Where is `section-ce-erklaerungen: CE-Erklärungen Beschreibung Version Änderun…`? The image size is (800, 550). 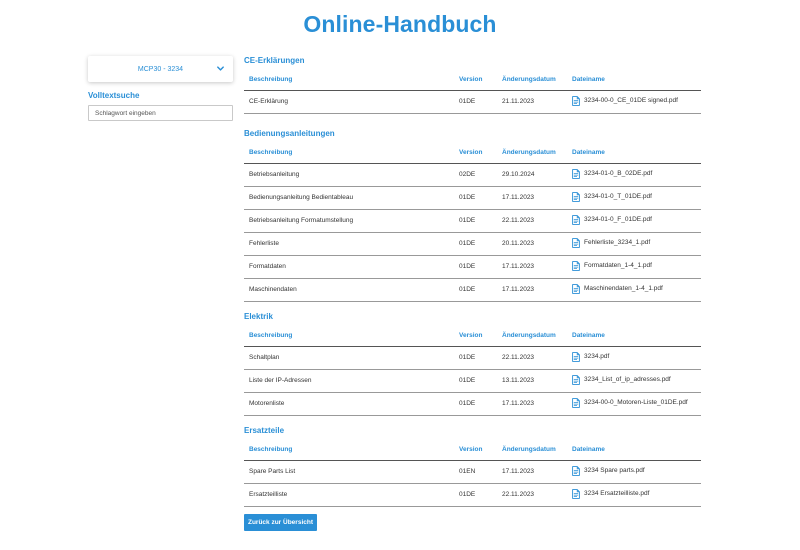 section-ce-erklaerungen: CE-Erklärungen Beschreibung Version Änderun… is located at coordinates (472, 92).